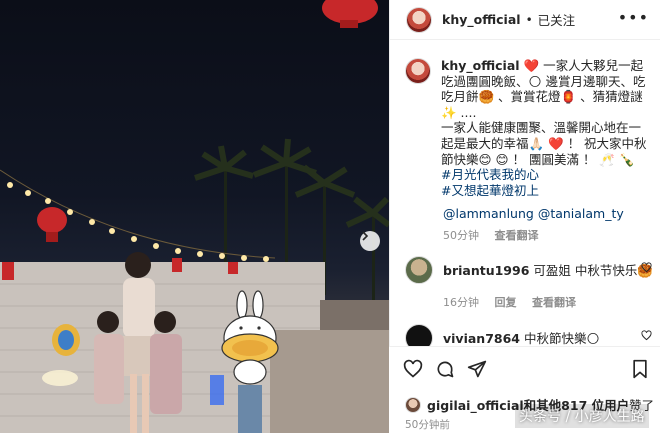 Image resolution: width=660 pixels, height=433 pixels. I want to click on follow-status-button: 已关注, so click(557, 19).